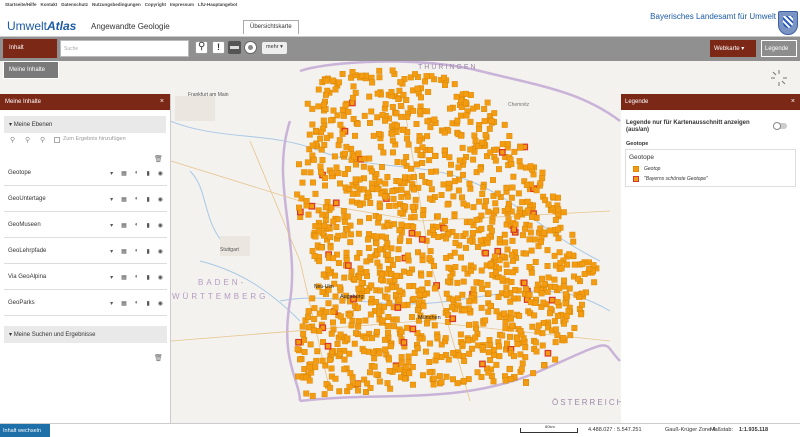 The height and width of the screenshot is (437, 800). What do you see at coordinates (31, 70) in the screenshot?
I see `my-content-button: Meine Inhalte` at bounding box center [31, 70].